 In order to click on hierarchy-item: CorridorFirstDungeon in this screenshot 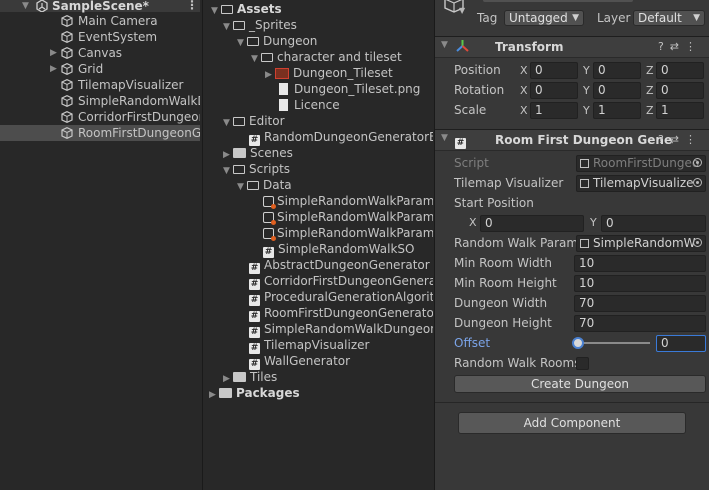, I will do `click(100, 117)`.